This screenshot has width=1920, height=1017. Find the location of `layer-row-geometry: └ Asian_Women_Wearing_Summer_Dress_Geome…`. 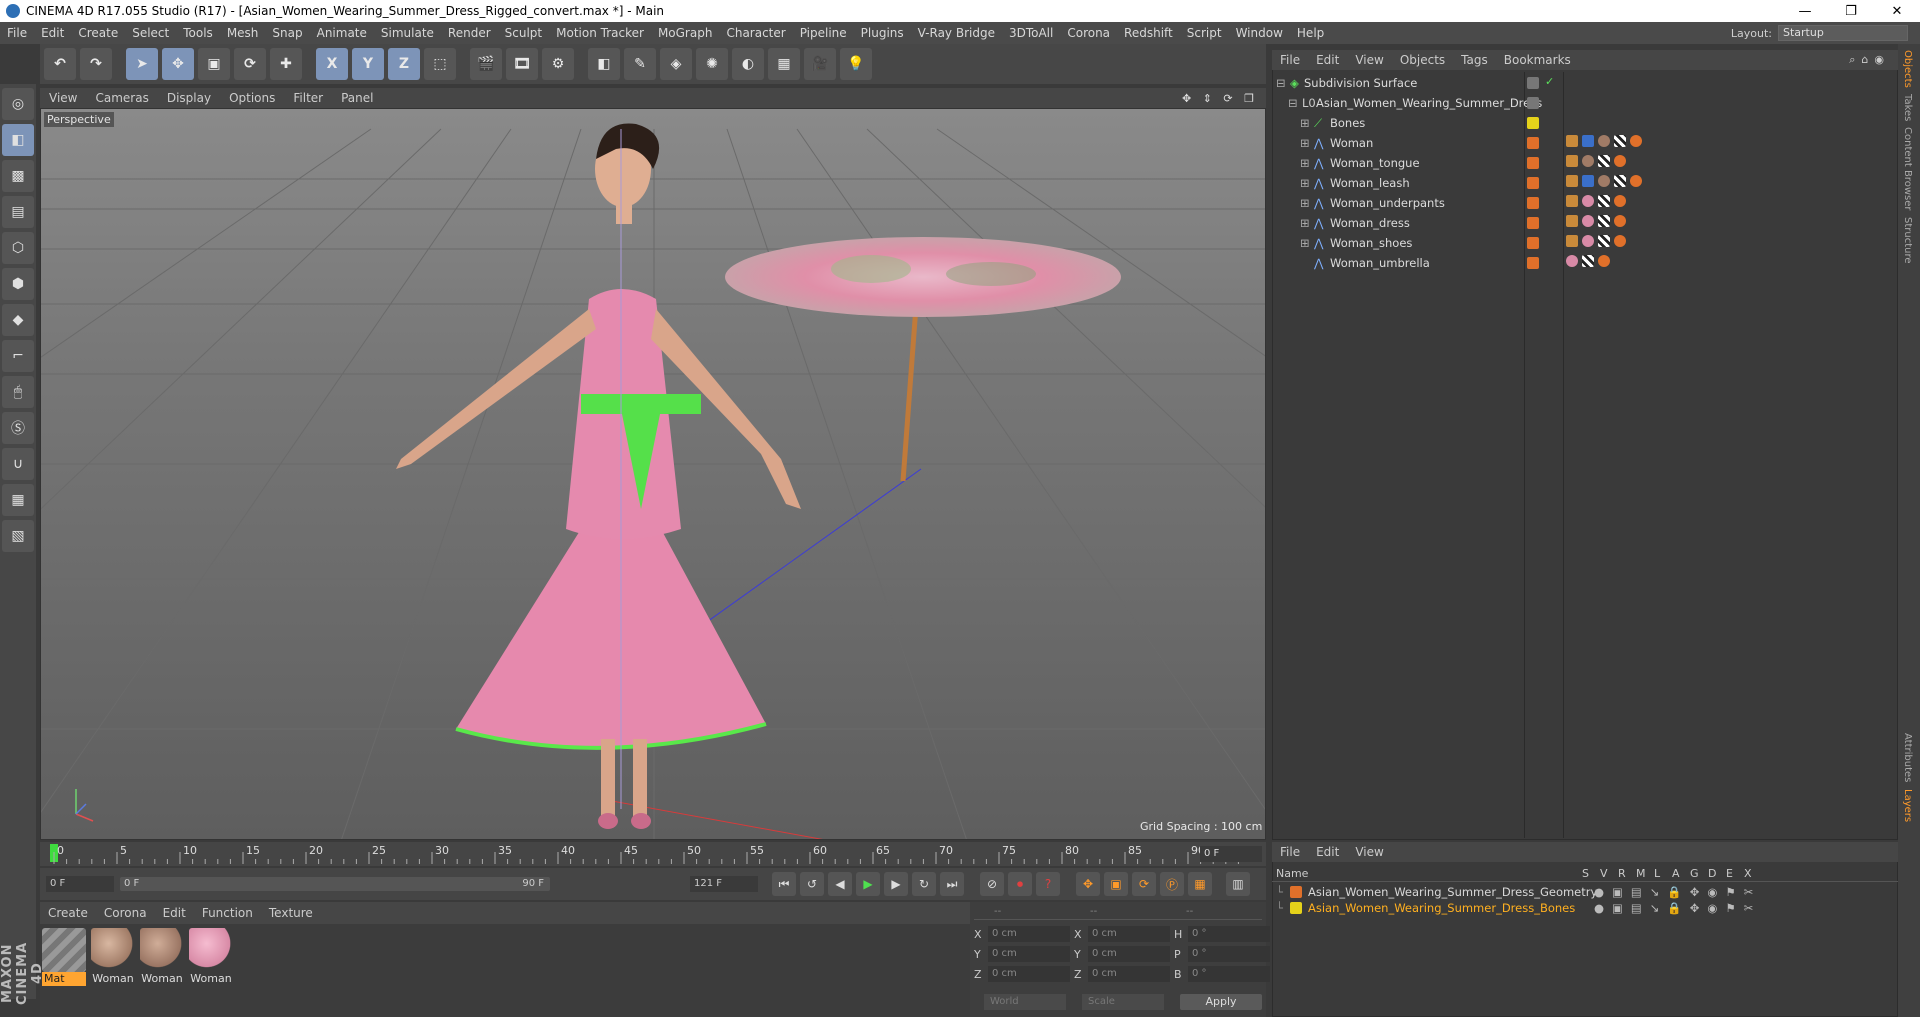

layer-row-geometry: └ Asian_Women_Wearing_Summer_Dress_Geome… is located at coordinates (1518, 892).